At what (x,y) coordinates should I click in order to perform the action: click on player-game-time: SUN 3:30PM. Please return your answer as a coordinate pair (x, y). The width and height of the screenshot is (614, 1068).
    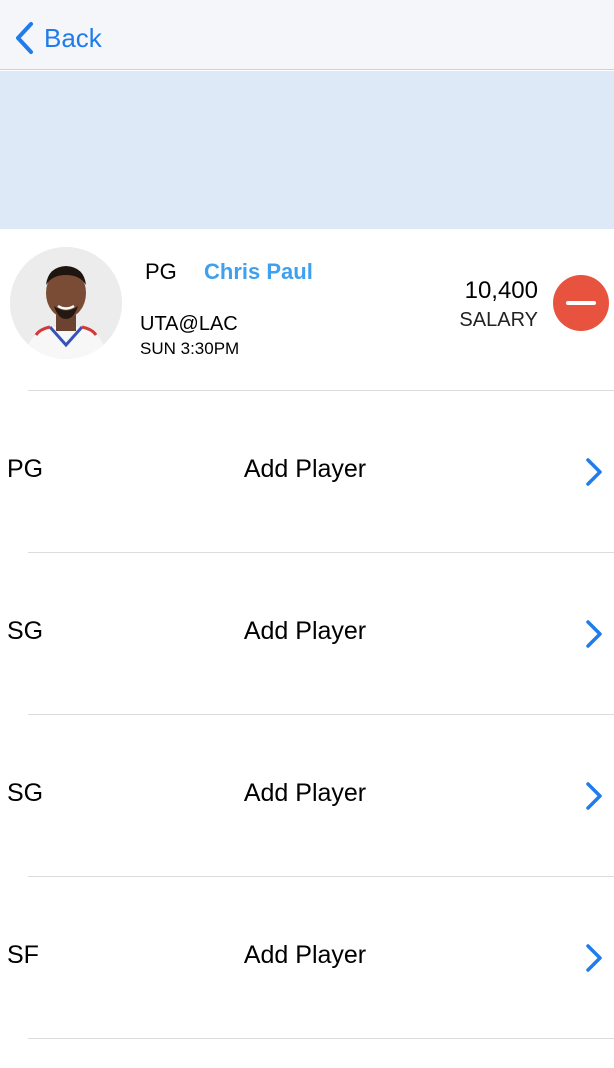
    Looking at the image, I should click on (190, 348).